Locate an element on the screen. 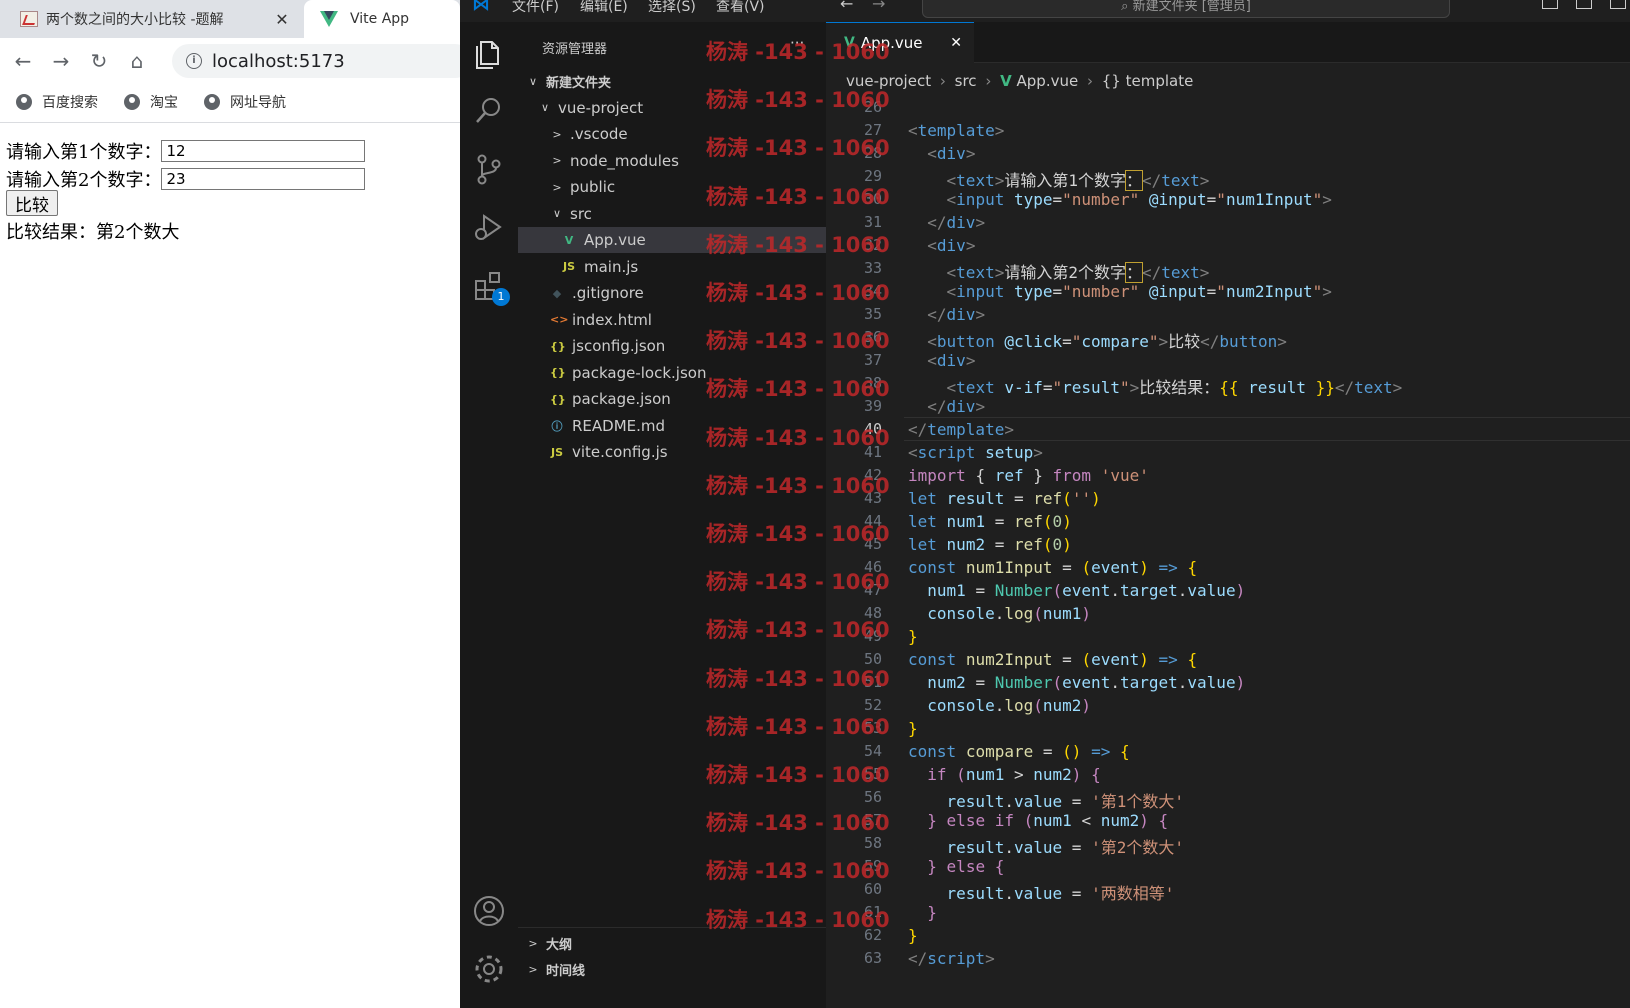 This screenshot has width=1630, height=1008. file-type-icon: ◆ is located at coordinates (557, 293).